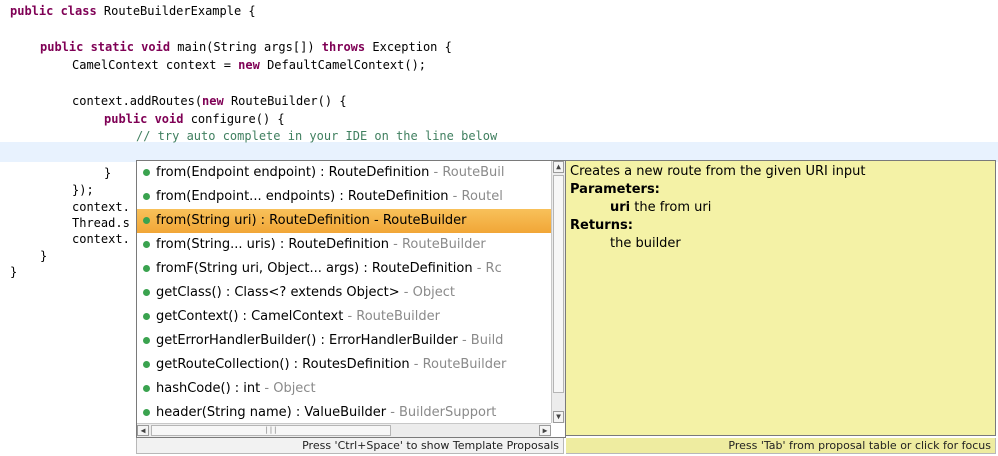 The image size is (998, 456). What do you see at coordinates (601, 225) in the screenshot?
I see `doc-returns-label: Returns:` at bounding box center [601, 225].